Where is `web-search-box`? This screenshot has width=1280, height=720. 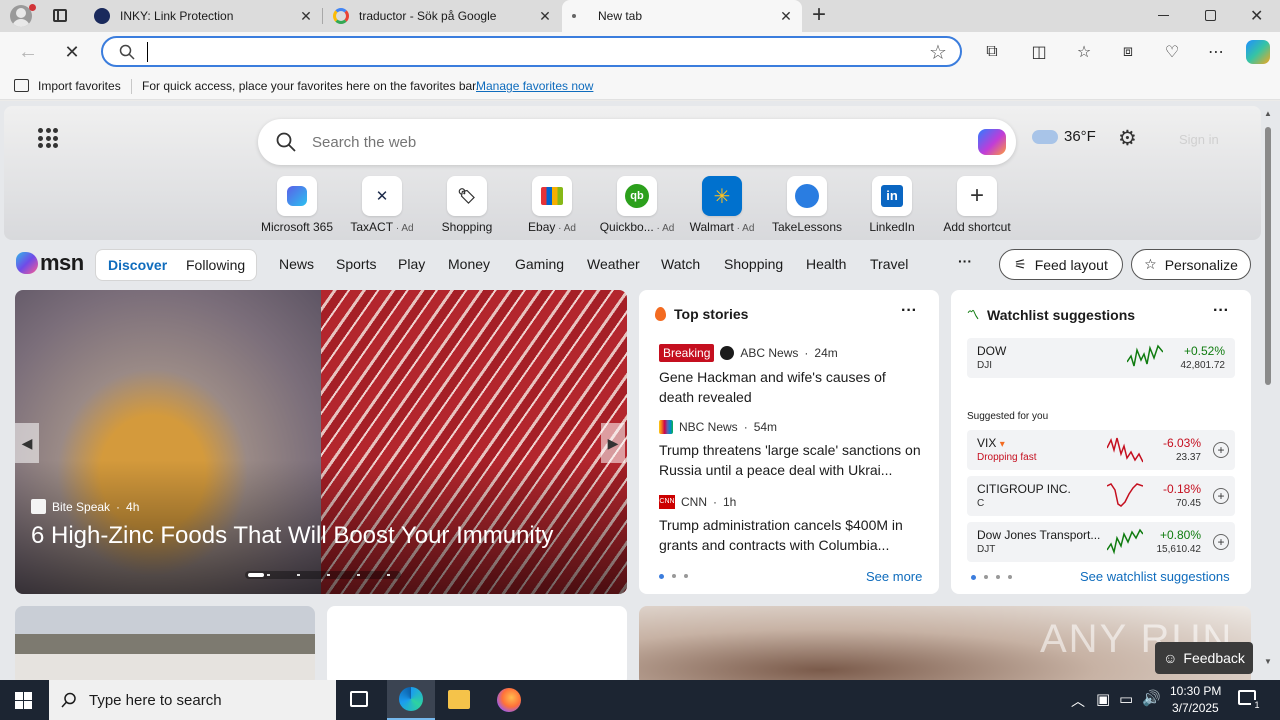 web-search-box is located at coordinates (637, 142).